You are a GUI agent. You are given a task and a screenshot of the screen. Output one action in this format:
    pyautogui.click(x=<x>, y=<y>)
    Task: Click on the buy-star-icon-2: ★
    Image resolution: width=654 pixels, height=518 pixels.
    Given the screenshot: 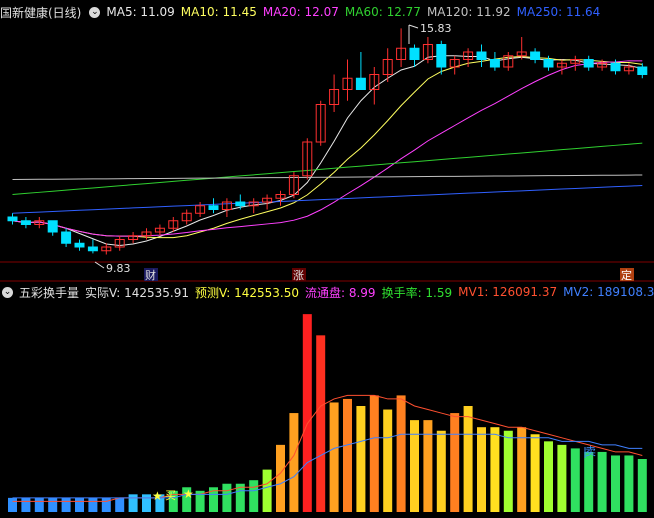 What is the action you would take?
    pyautogui.click(x=188, y=494)
    